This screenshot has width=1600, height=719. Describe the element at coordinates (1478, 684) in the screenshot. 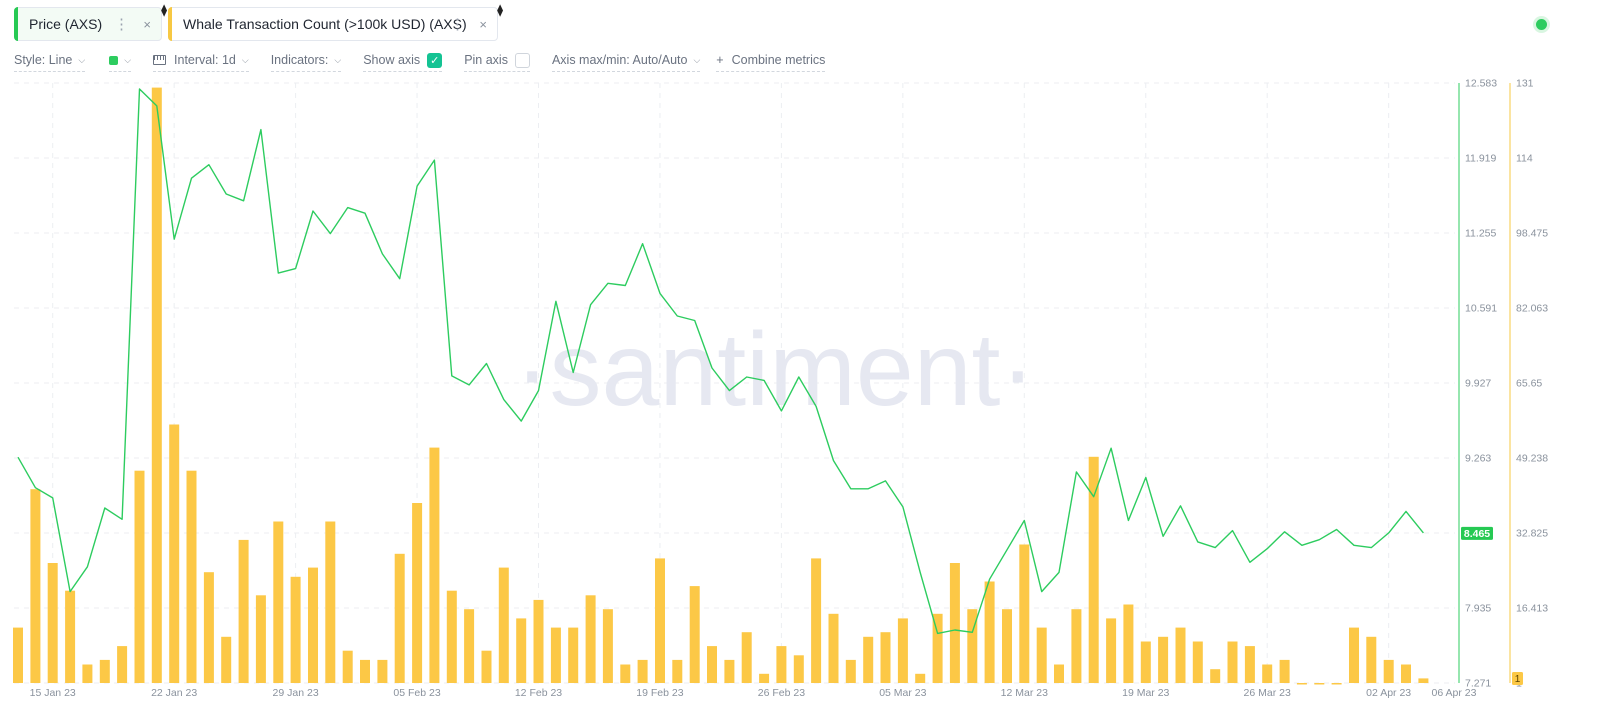

I see `price-axis-tick: 7.271` at that location.